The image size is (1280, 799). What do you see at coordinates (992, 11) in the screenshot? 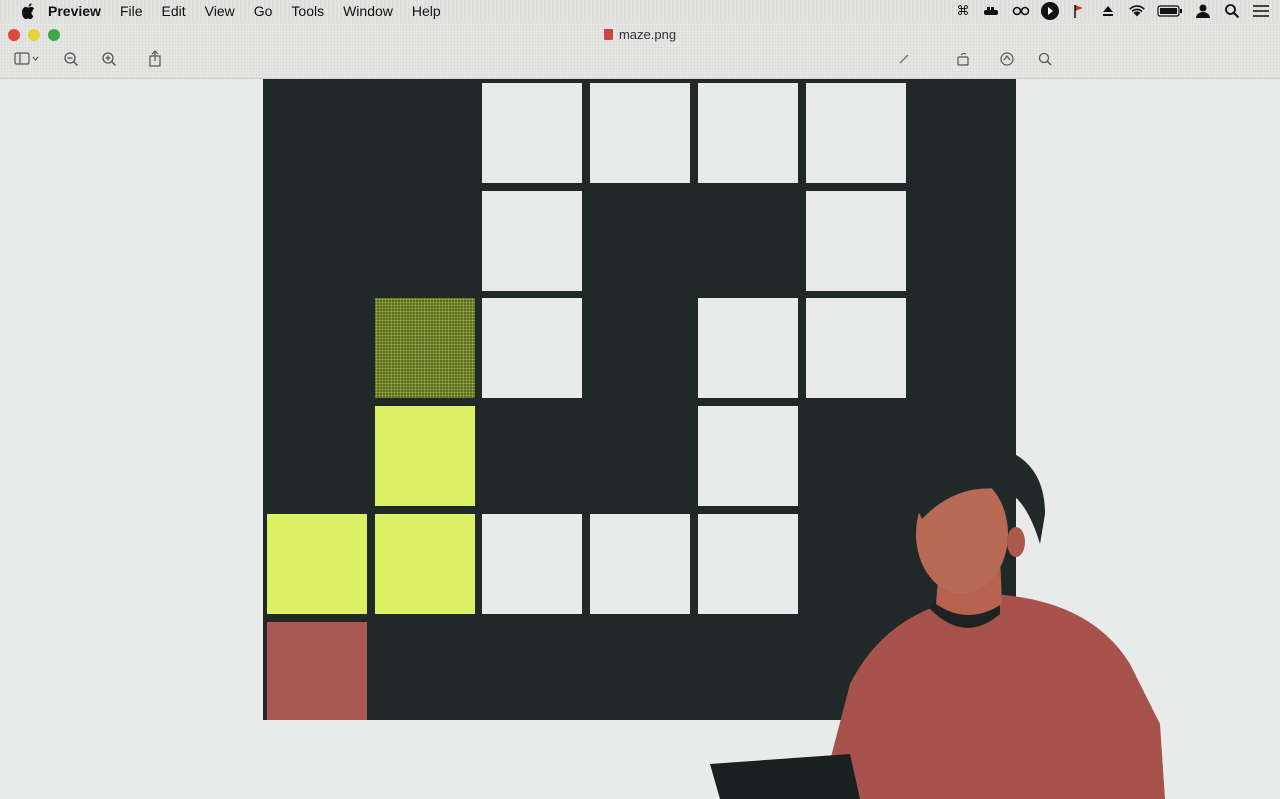
I see `docker-icon` at bounding box center [992, 11].